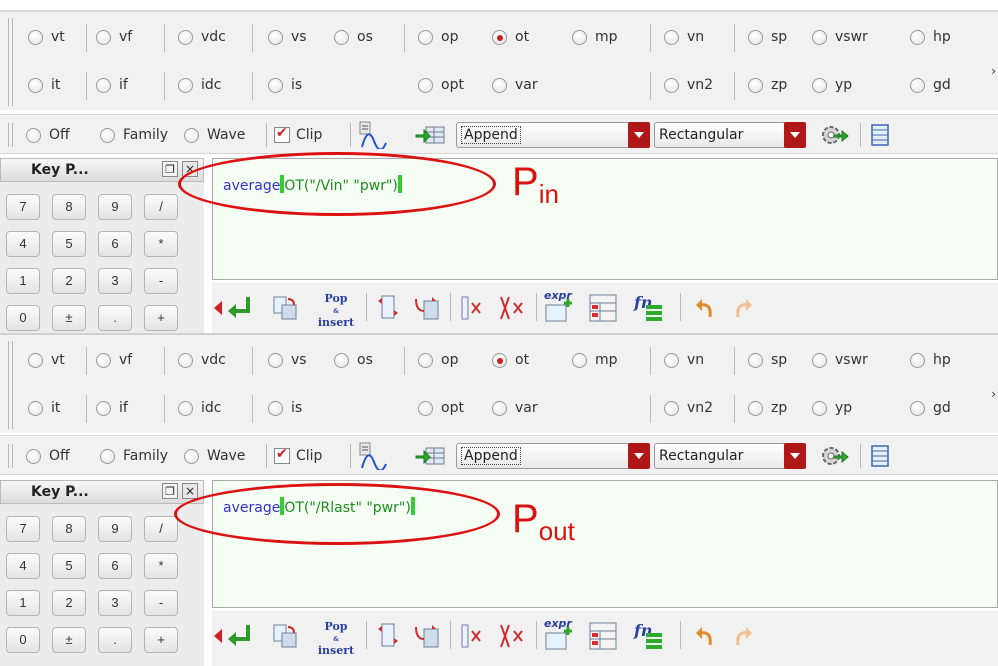 The image size is (998, 666). I want to click on keypad-key: 4, so click(23, 566).